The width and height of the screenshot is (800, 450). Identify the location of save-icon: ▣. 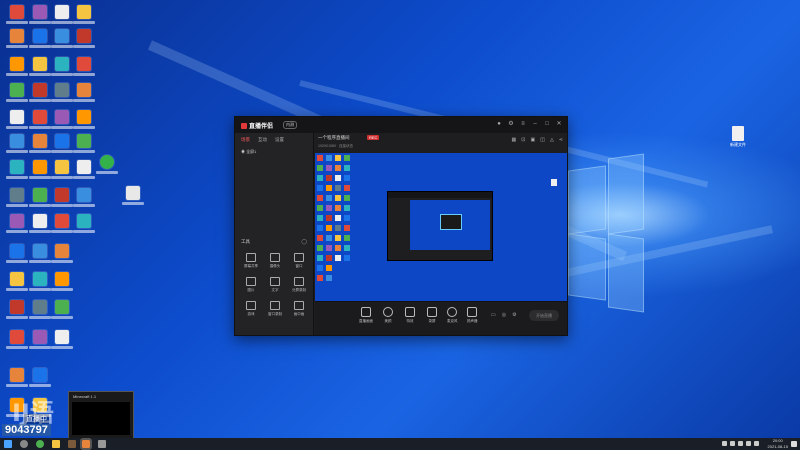
(532, 140).